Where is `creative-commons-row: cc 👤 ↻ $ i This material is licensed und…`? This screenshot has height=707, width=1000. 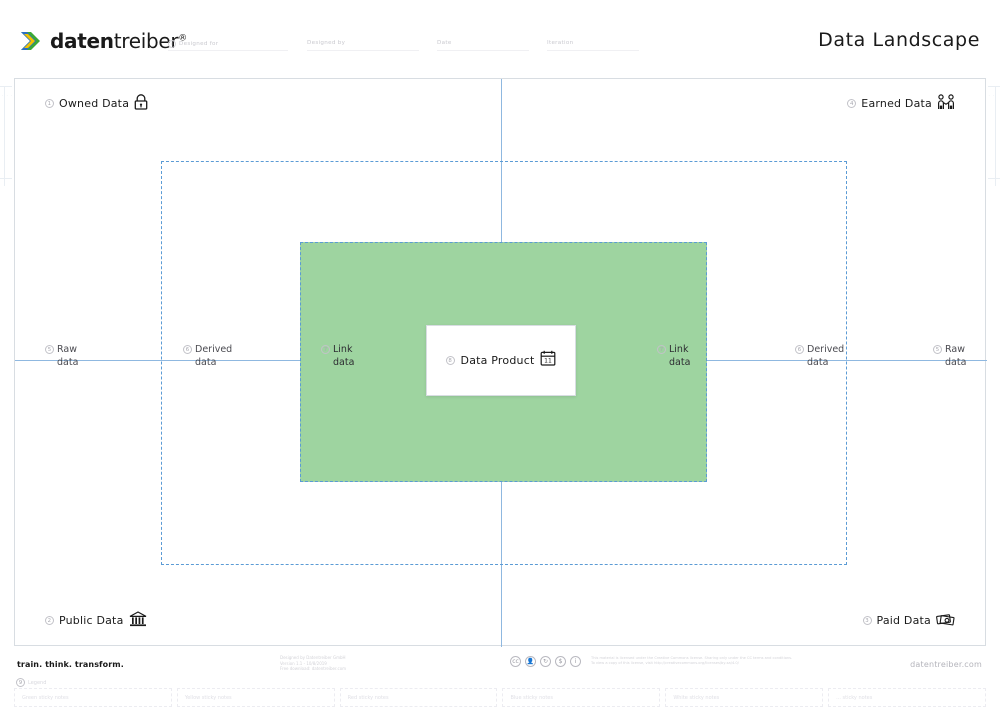 creative-commons-row: cc 👤 ↻ $ i This material is licensed und… is located at coordinates (651, 661).